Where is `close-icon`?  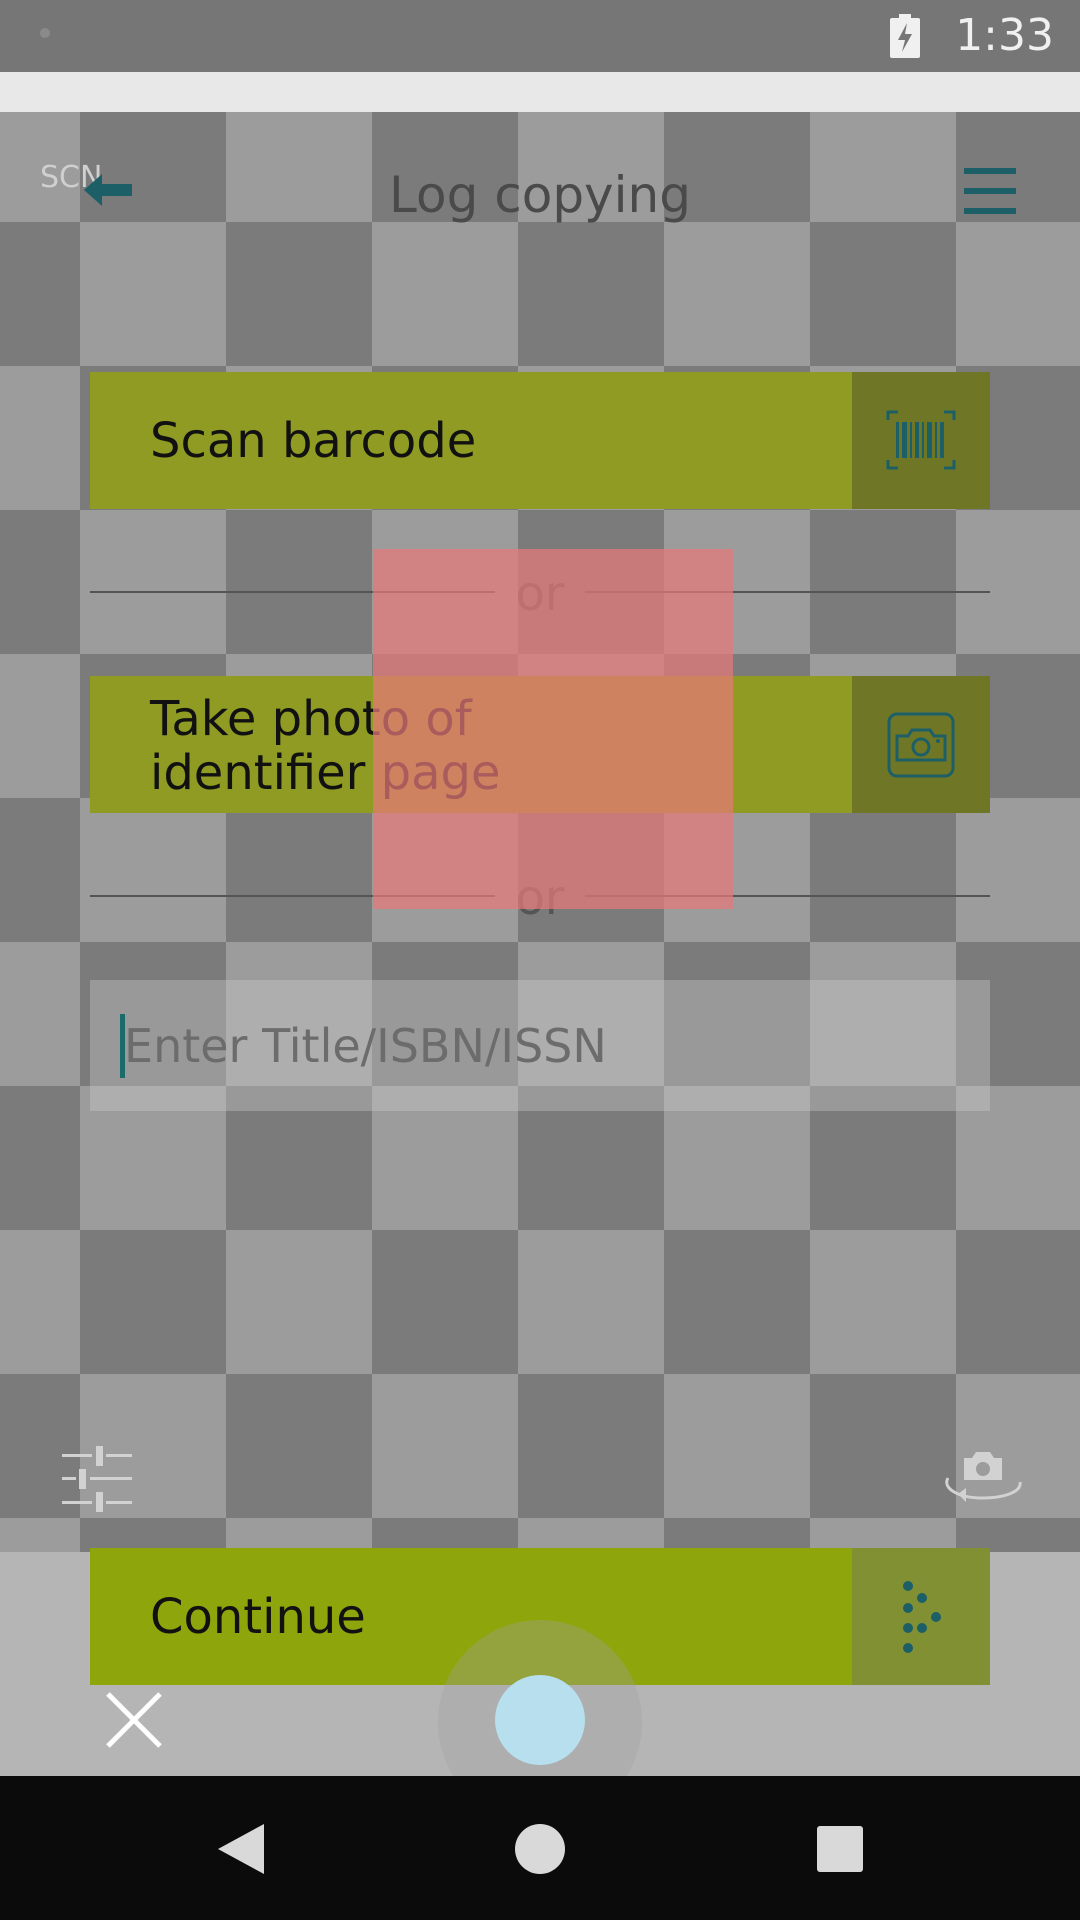 close-icon is located at coordinates (134, 1720).